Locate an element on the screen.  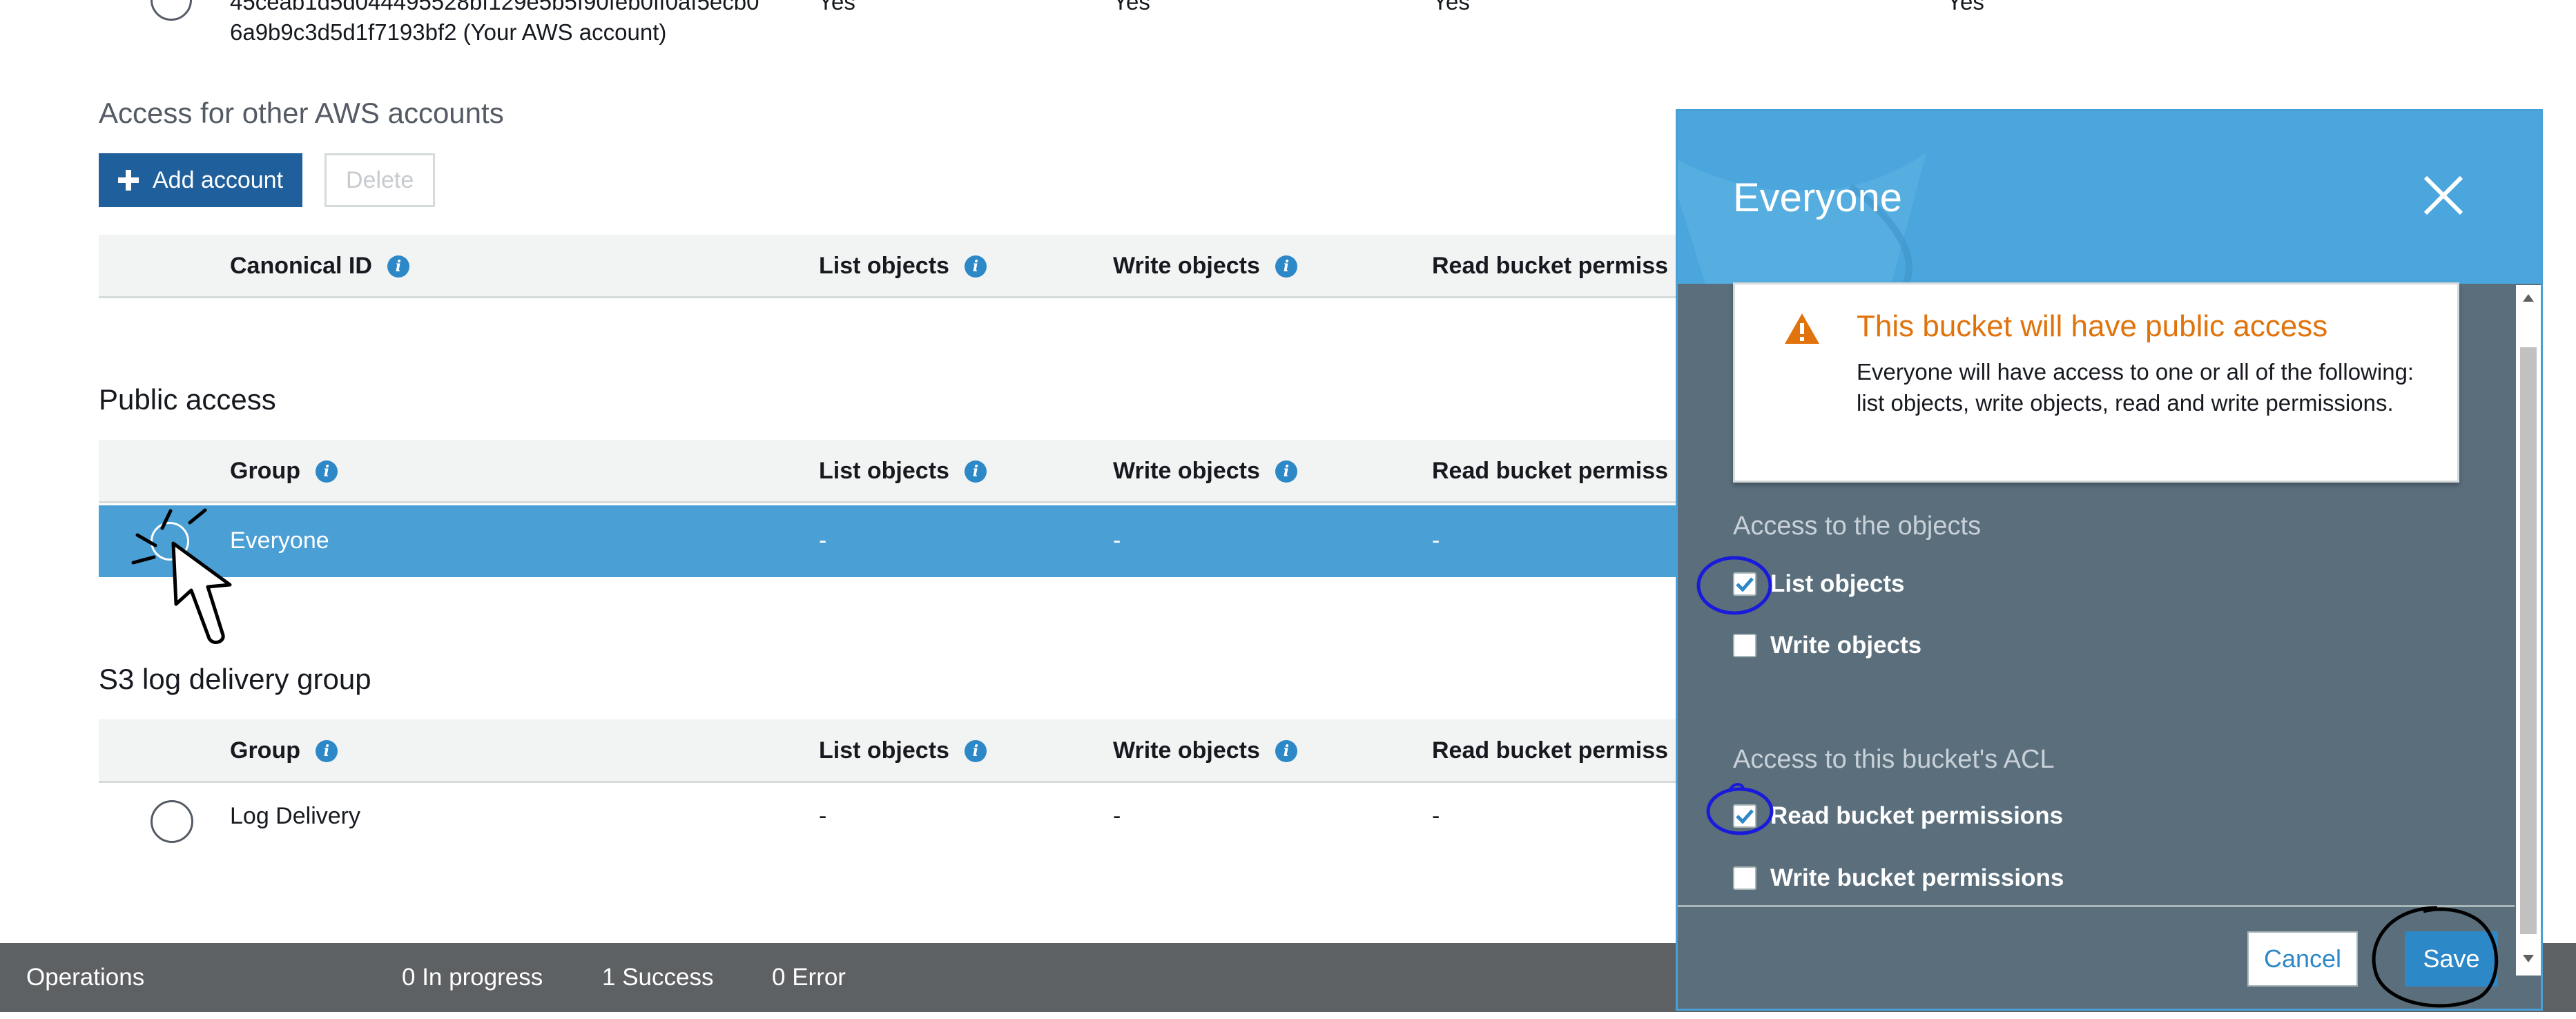
modal-header: Everyone is located at coordinates (2109, 197).